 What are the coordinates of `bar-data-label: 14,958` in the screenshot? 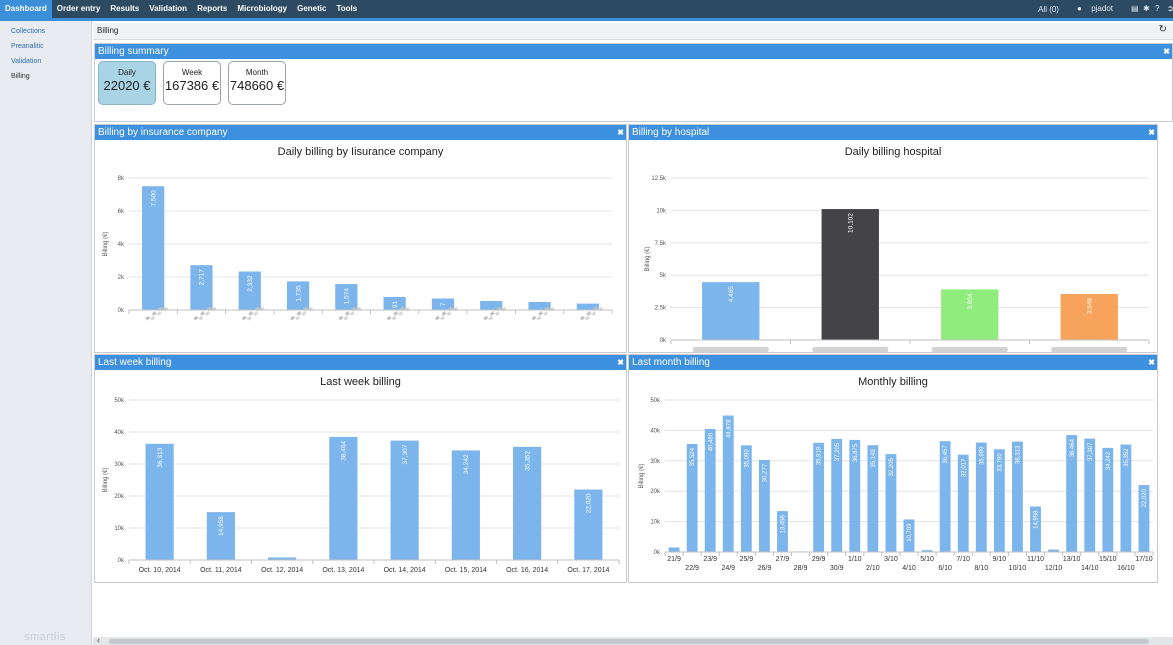 It's located at (221, 526).